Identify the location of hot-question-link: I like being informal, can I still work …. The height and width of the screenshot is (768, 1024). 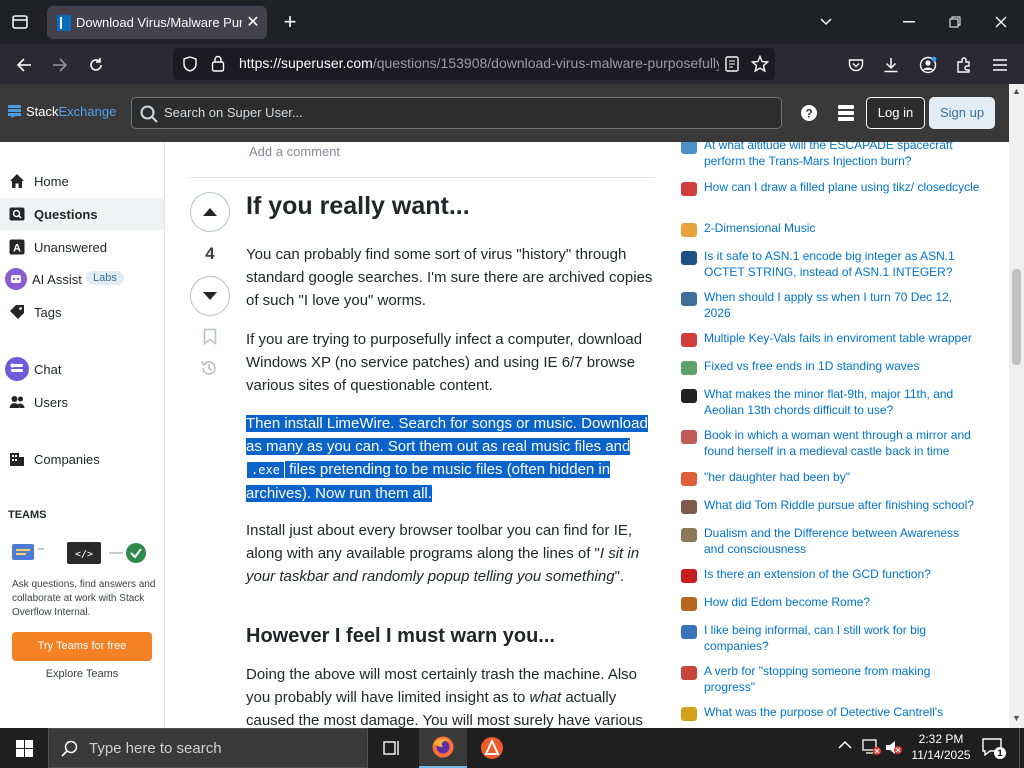
(842, 638).